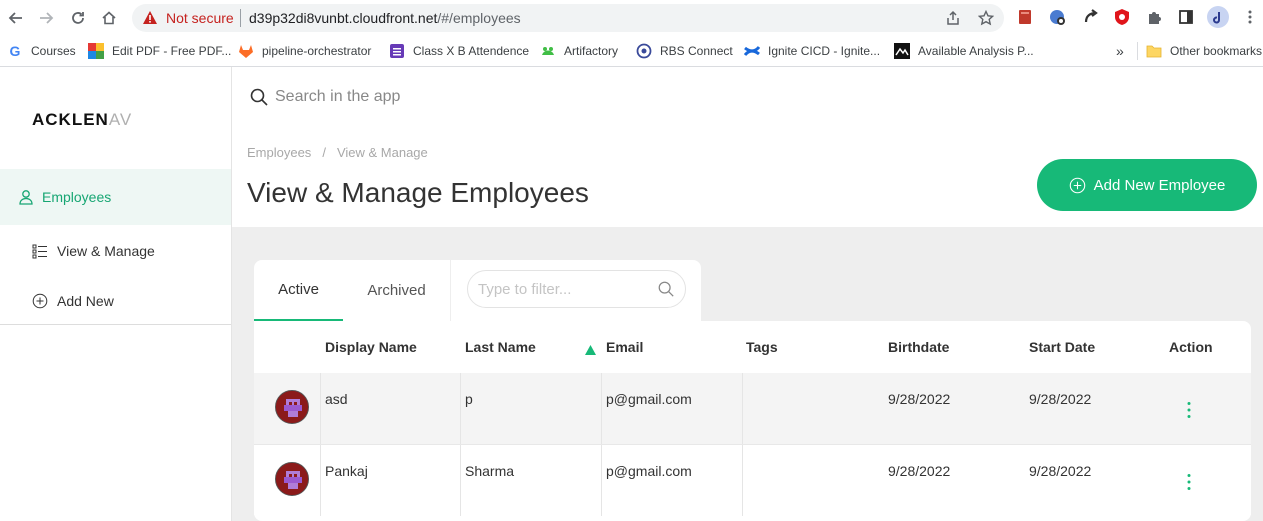 The height and width of the screenshot is (521, 1263). What do you see at coordinates (336, 399) in the screenshot?
I see `cell-display-name: asd` at bounding box center [336, 399].